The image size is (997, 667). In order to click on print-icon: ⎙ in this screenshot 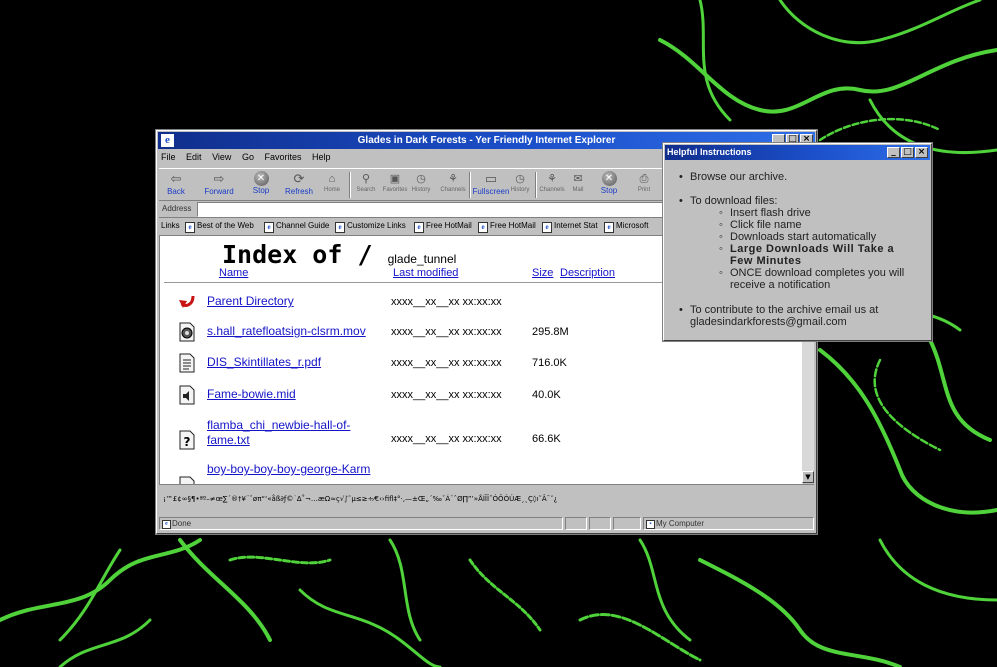, I will do `click(644, 179)`.